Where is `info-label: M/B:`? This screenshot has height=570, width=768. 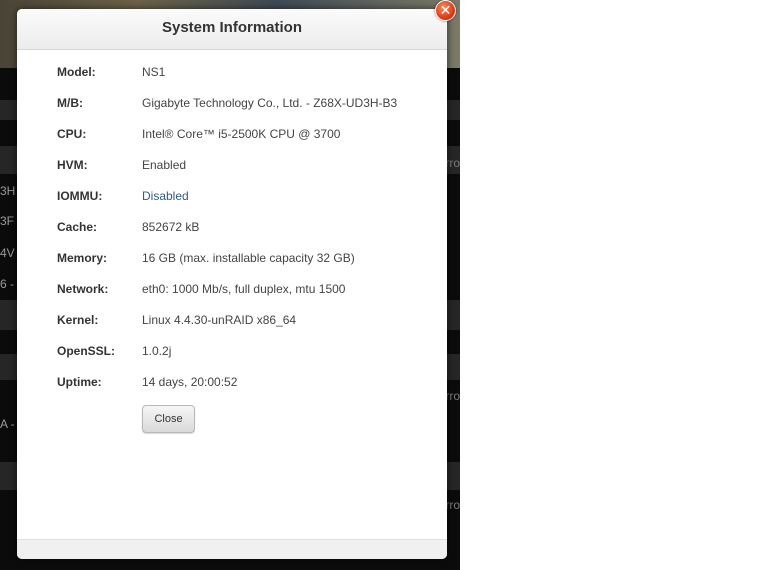
info-label: M/B: is located at coordinates (70, 103).